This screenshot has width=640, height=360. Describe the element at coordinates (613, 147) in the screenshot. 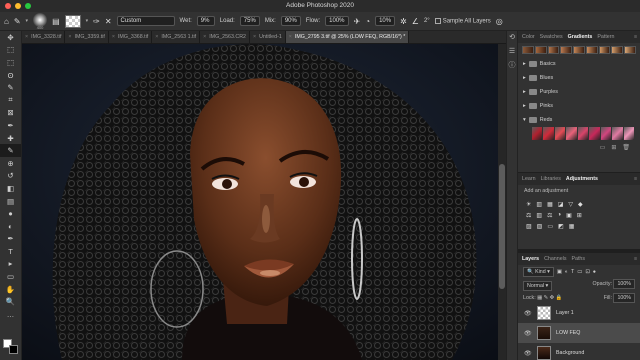

I see `new-gradient-icon: ⊞` at that location.